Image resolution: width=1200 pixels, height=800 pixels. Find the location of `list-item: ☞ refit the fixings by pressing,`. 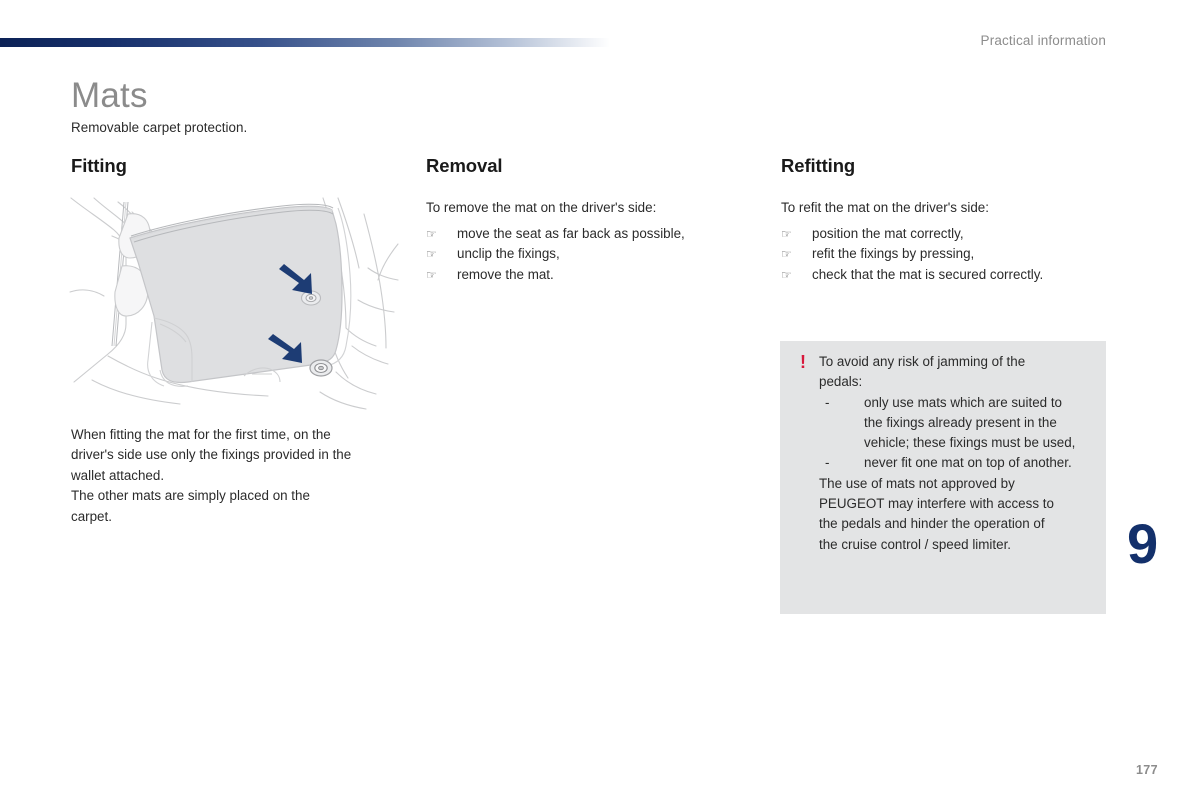

list-item: ☞ refit the fixings by pressing, is located at coordinates (946, 254).